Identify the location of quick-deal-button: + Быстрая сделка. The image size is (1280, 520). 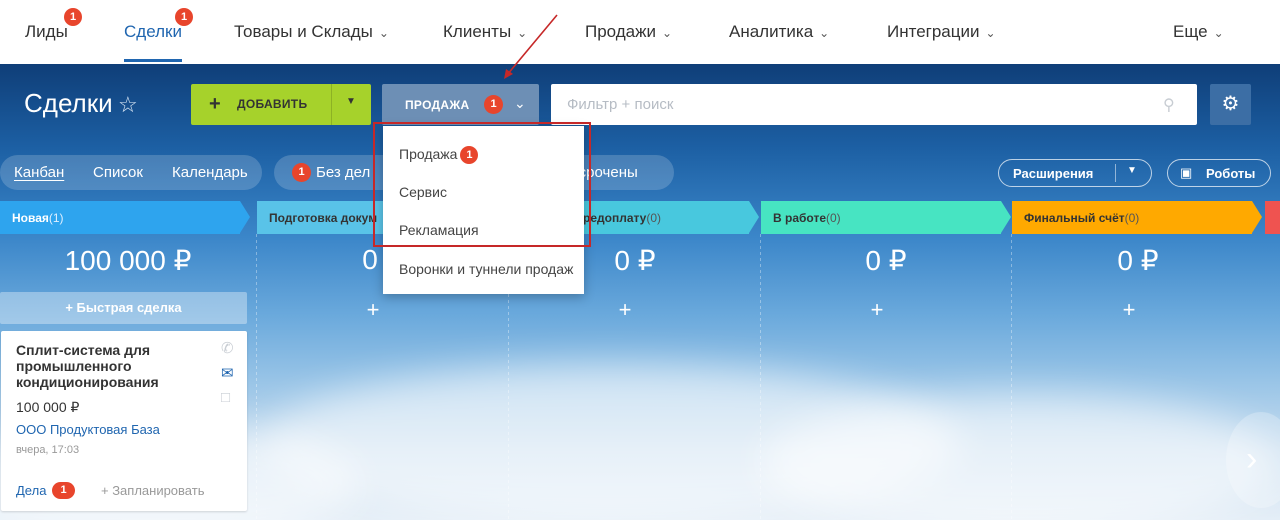
(123, 308).